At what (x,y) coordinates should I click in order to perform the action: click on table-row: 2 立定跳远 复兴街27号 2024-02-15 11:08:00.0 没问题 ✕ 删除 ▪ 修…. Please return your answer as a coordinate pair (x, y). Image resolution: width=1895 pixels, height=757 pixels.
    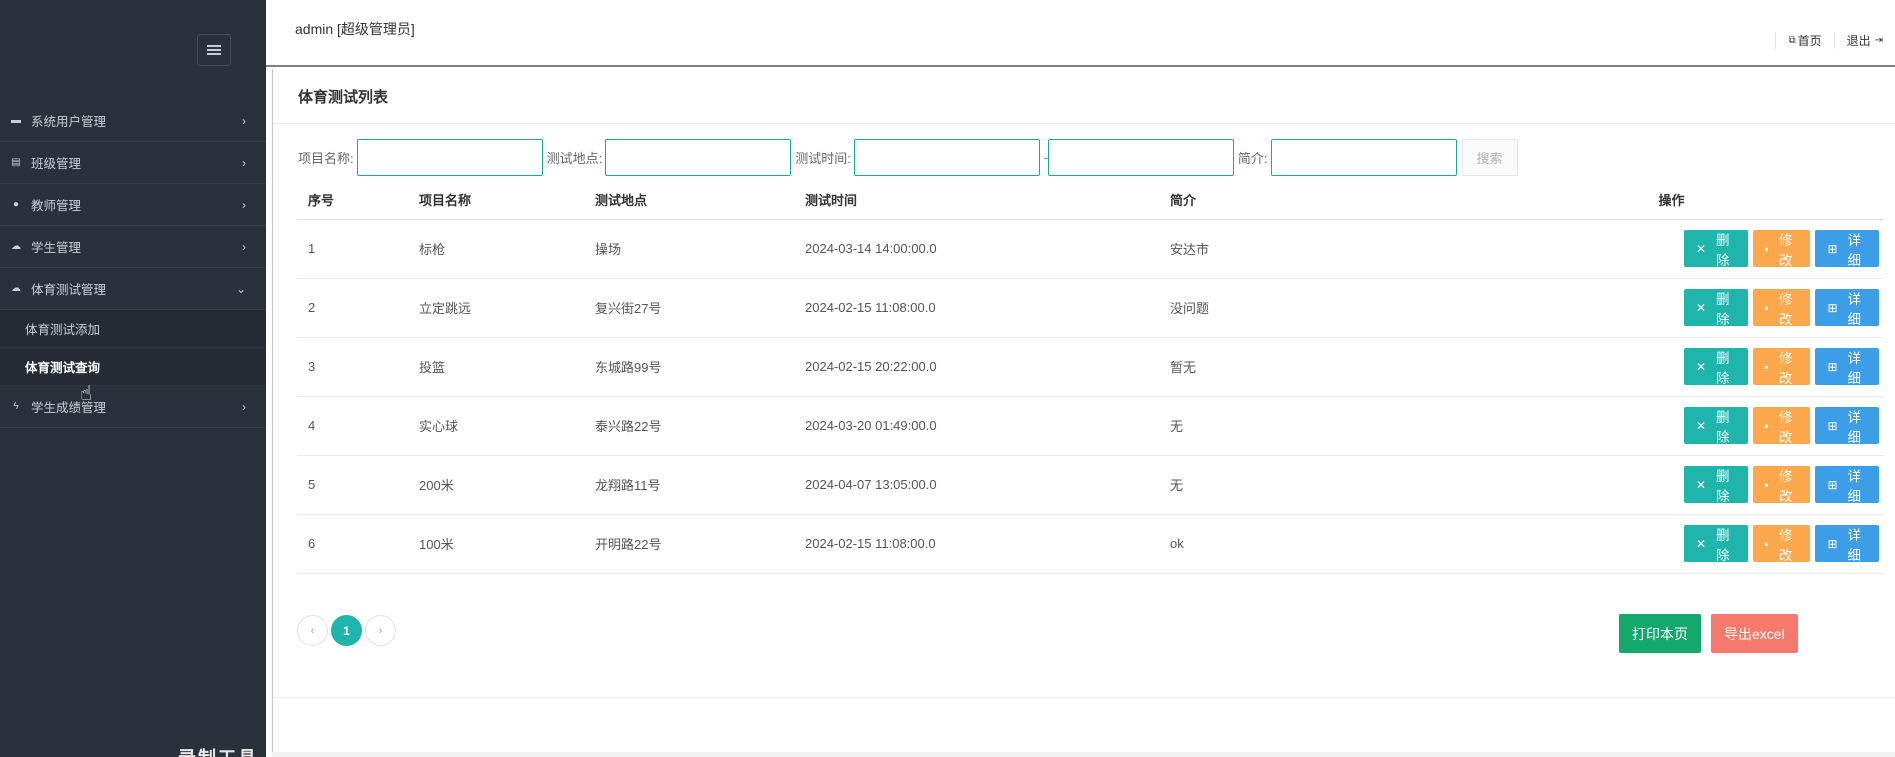
    Looking at the image, I should click on (1090, 308).